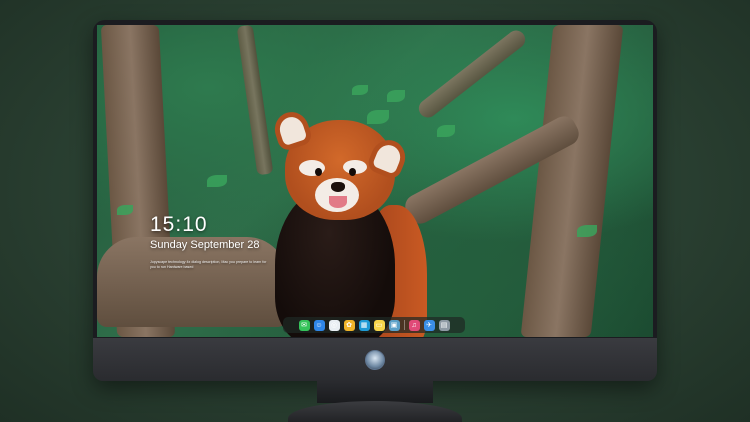 The height and width of the screenshot is (422, 750). I want to click on lock-clock: 15:10, so click(179, 224).